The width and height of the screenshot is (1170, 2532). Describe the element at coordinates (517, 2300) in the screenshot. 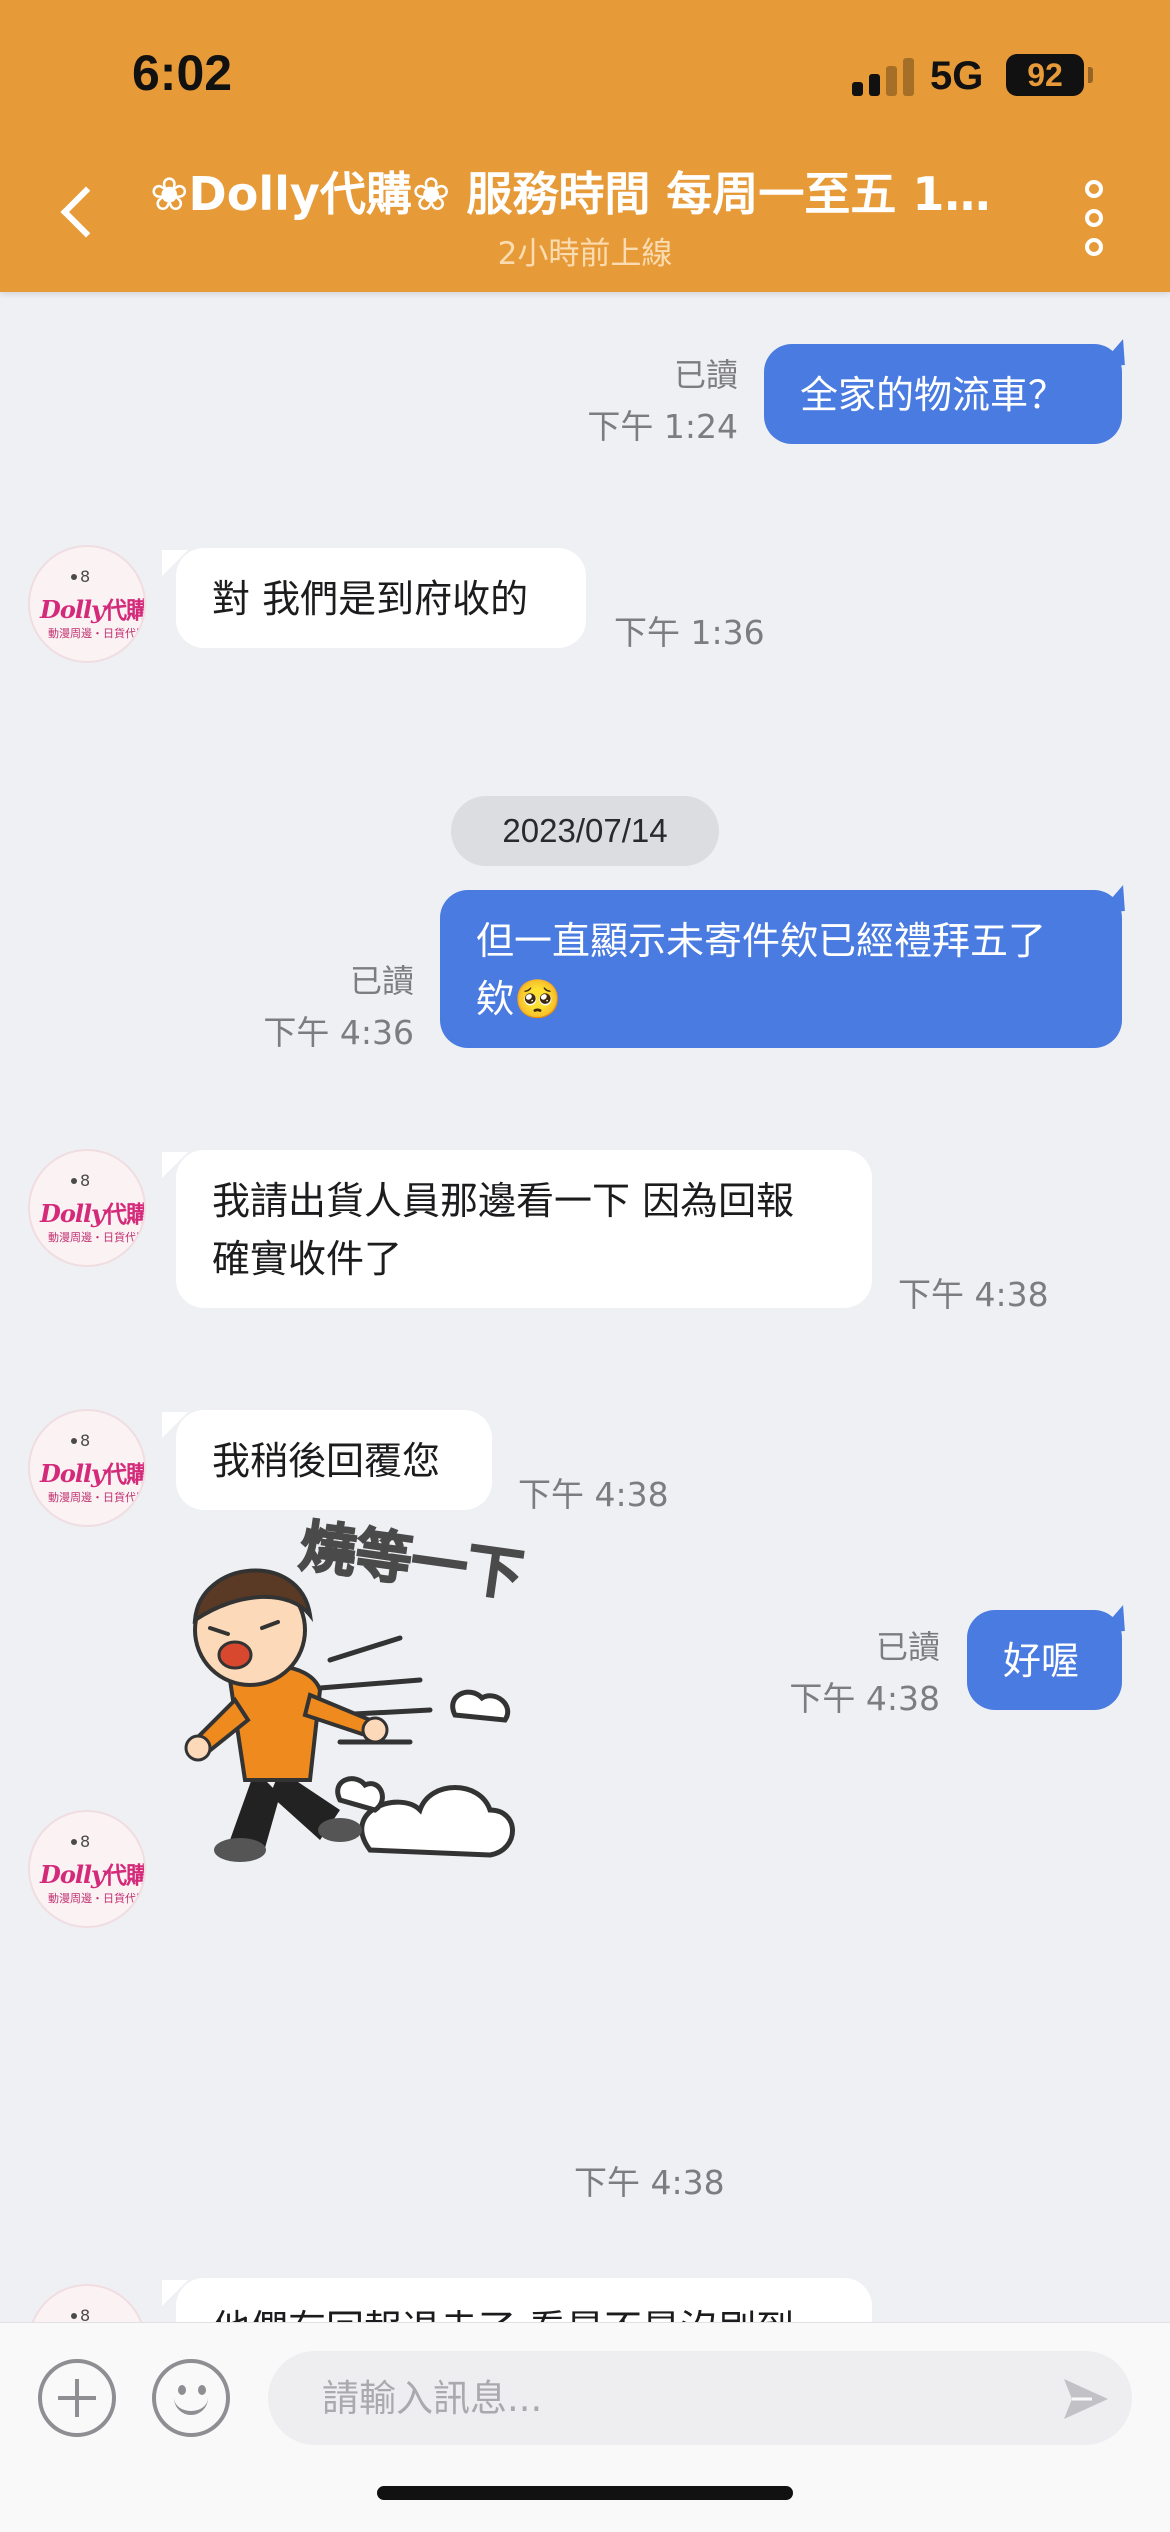

I see `incoming-message-bubble: 他們有回報退走了 看是不是沒刷到` at that location.